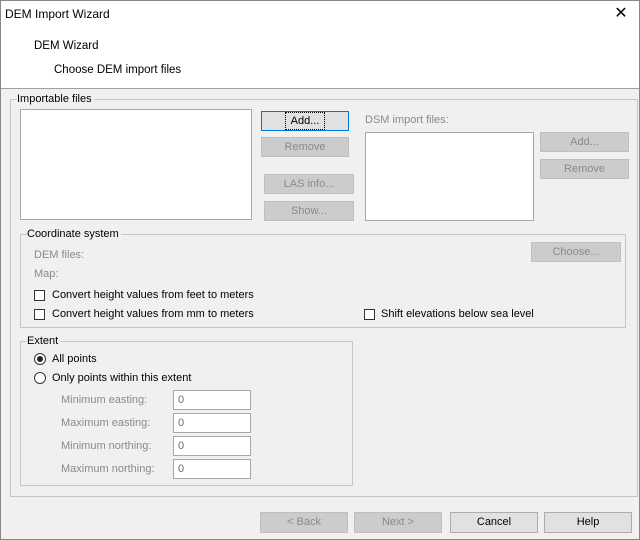 The width and height of the screenshot is (640, 540). What do you see at coordinates (118, 70) in the screenshot?
I see `wizard-subtitle: Choose DEM import files` at bounding box center [118, 70].